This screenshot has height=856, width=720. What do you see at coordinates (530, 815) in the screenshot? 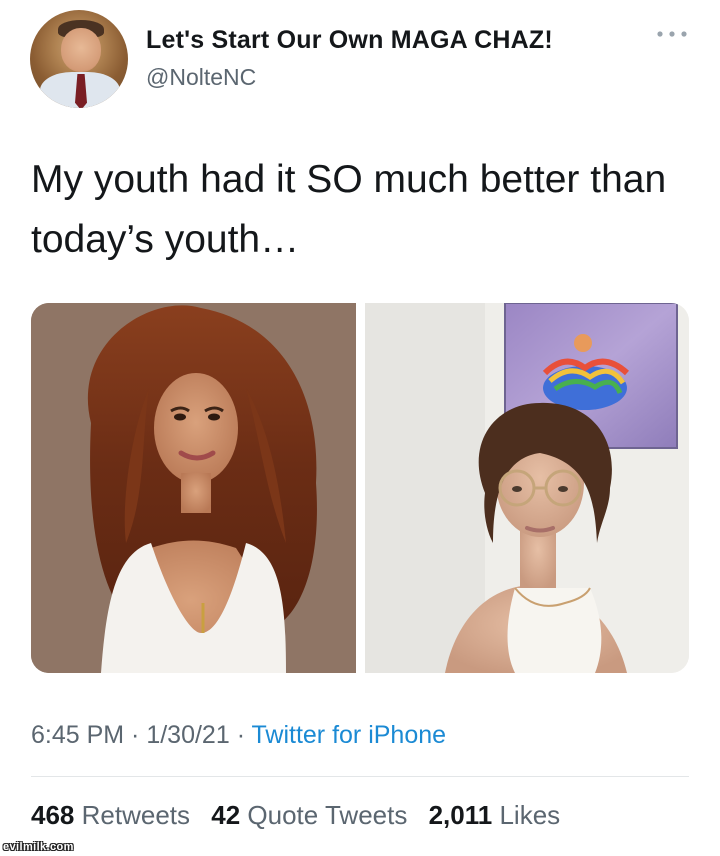
I see `likes-label: Likes` at bounding box center [530, 815].